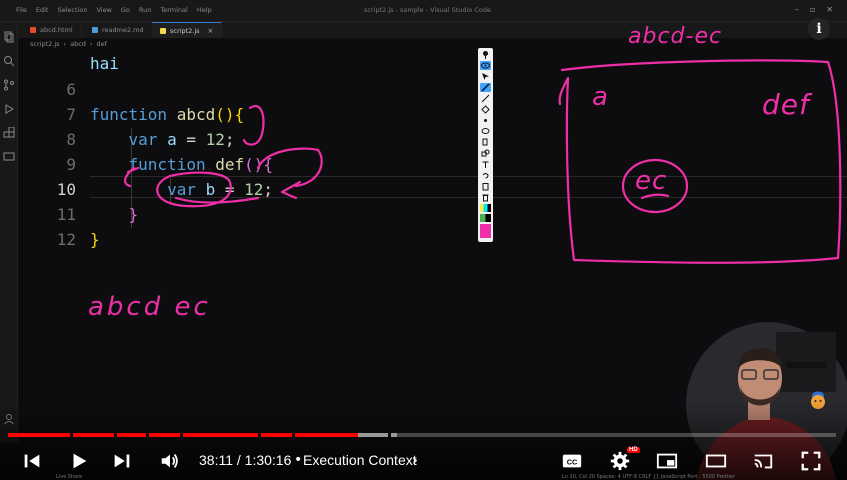  I want to click on theater-mode-button, so click(716, 461).